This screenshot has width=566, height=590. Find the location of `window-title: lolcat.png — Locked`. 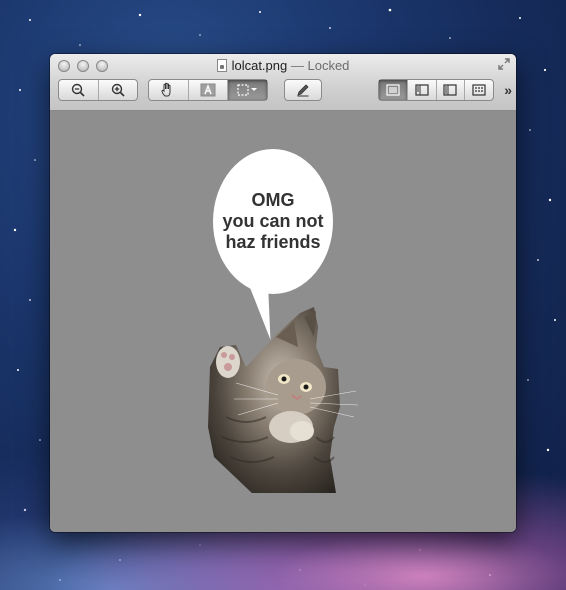

window-title: lolcat.png — Locked is located at coordinates (283, 66).